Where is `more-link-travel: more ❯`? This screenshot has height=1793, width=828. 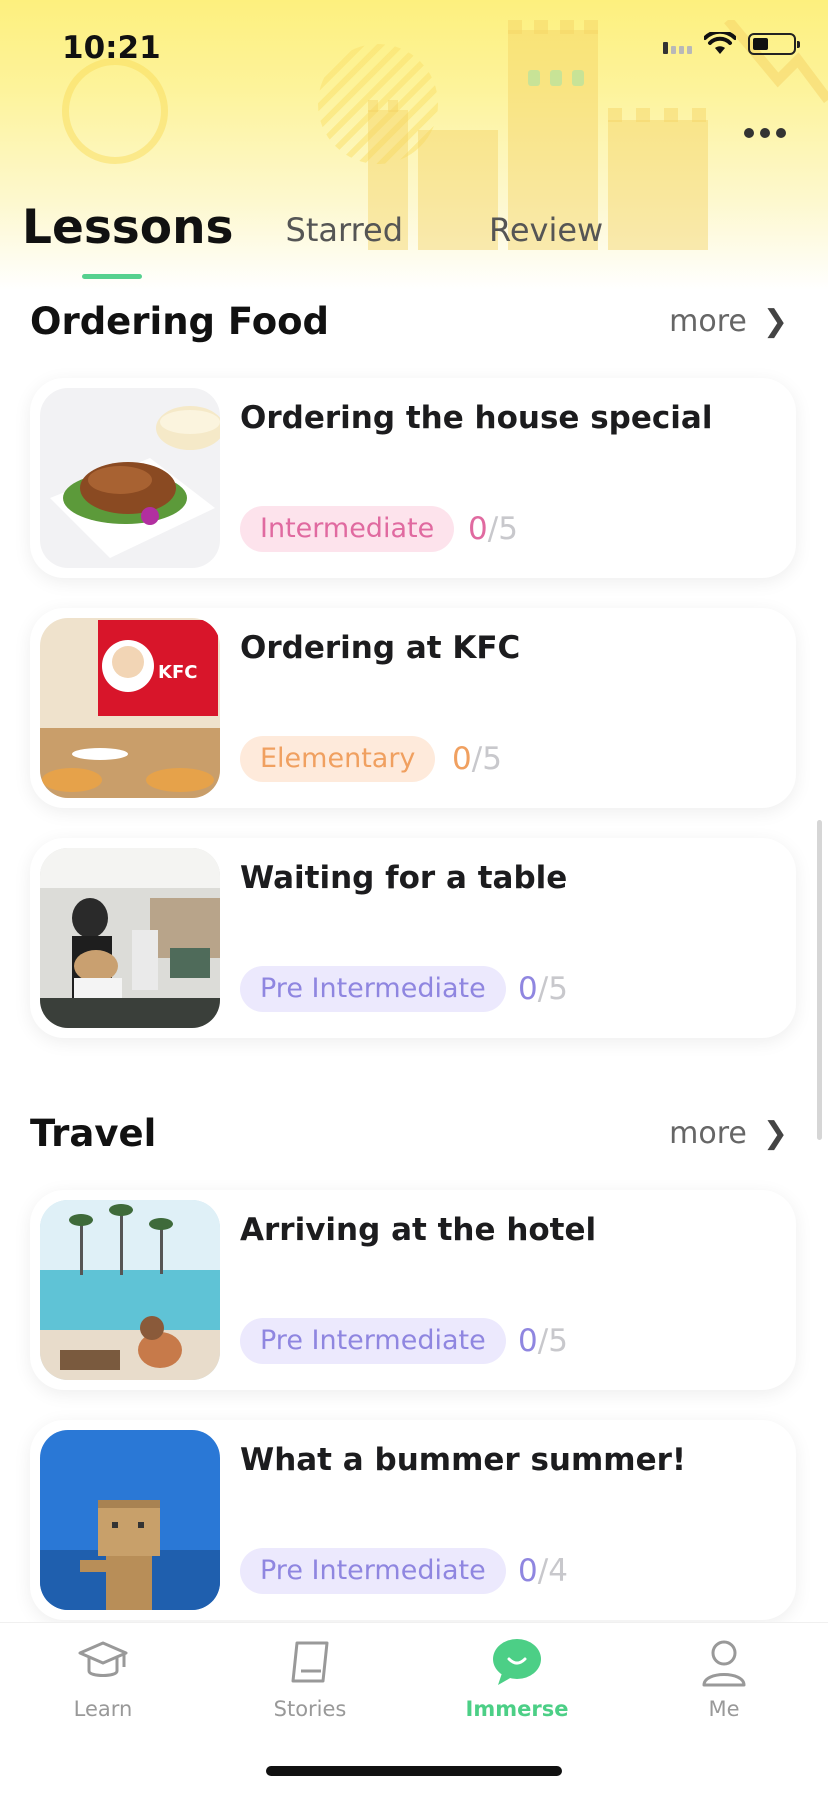
more-link-travel: more ❯ is located at coordinates (728, 1133).